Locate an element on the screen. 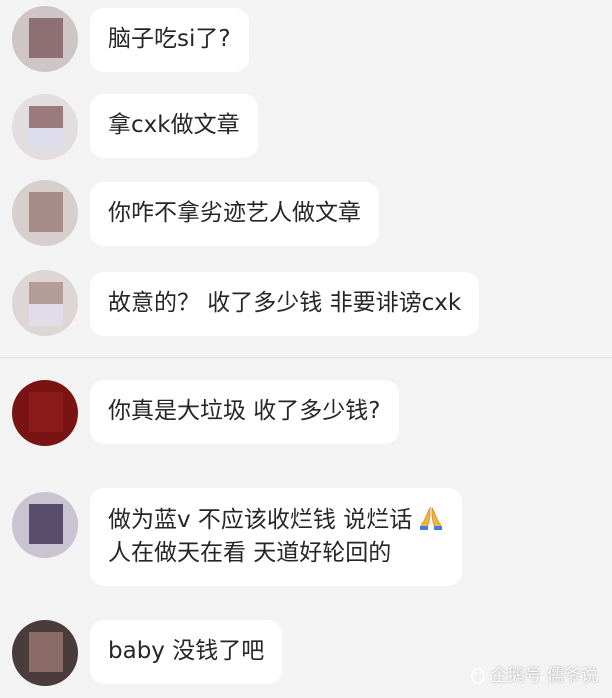  message-bubble: 你真是大垃圾 收了多少钱? is located at coordinates (244, 412).